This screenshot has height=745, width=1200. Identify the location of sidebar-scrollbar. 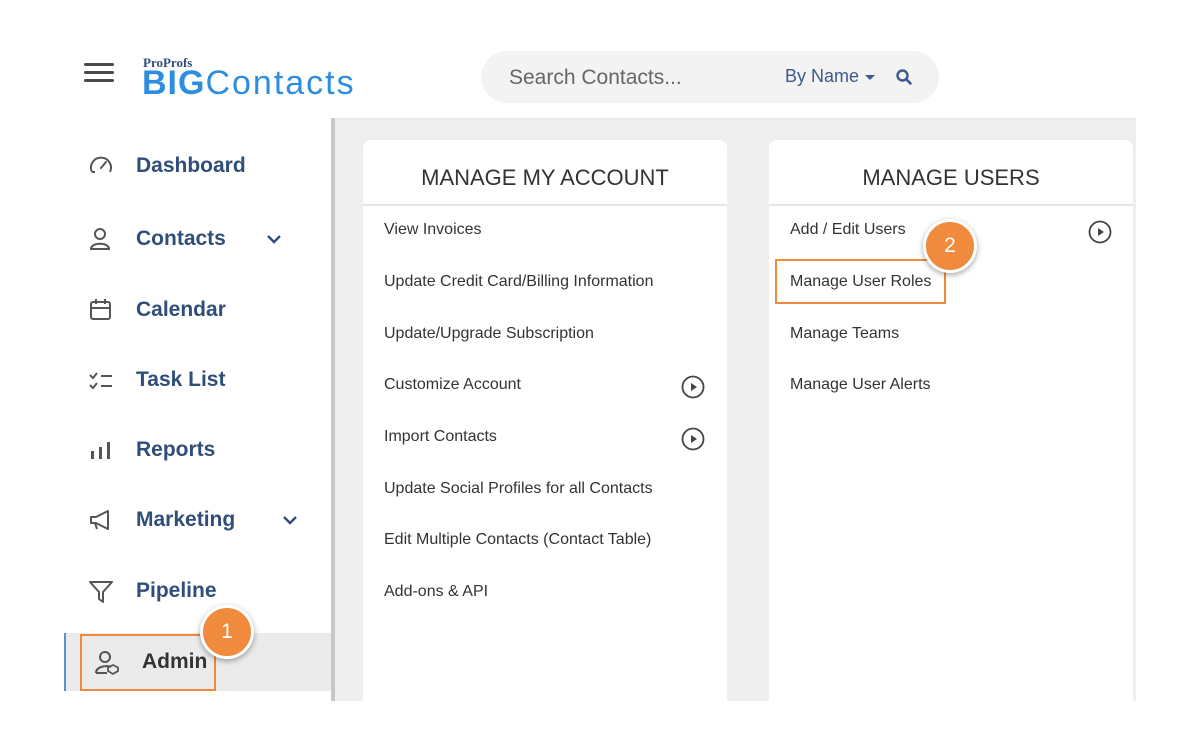
(333, 409).